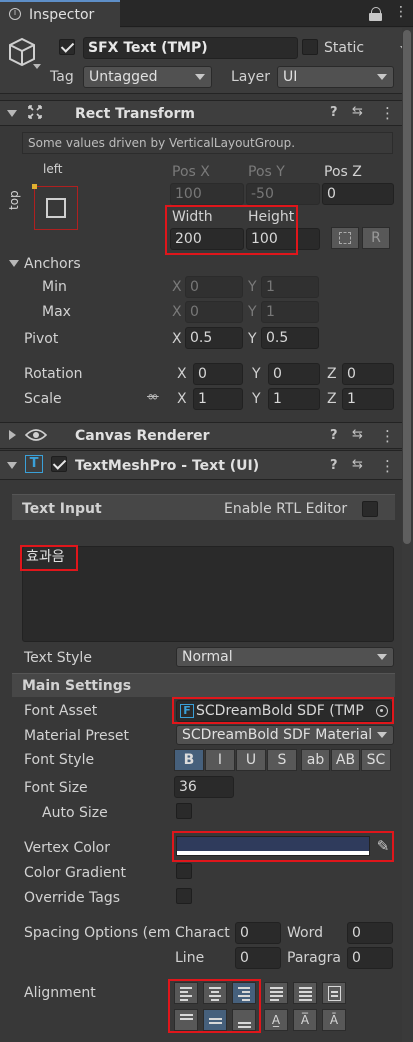 Image resolution: width=413 pixels, height=1042 pixels. Describe the element at coordinates (357, 464) in the screenshot. I see `tmp-preset-icon: ⇆` at that location.